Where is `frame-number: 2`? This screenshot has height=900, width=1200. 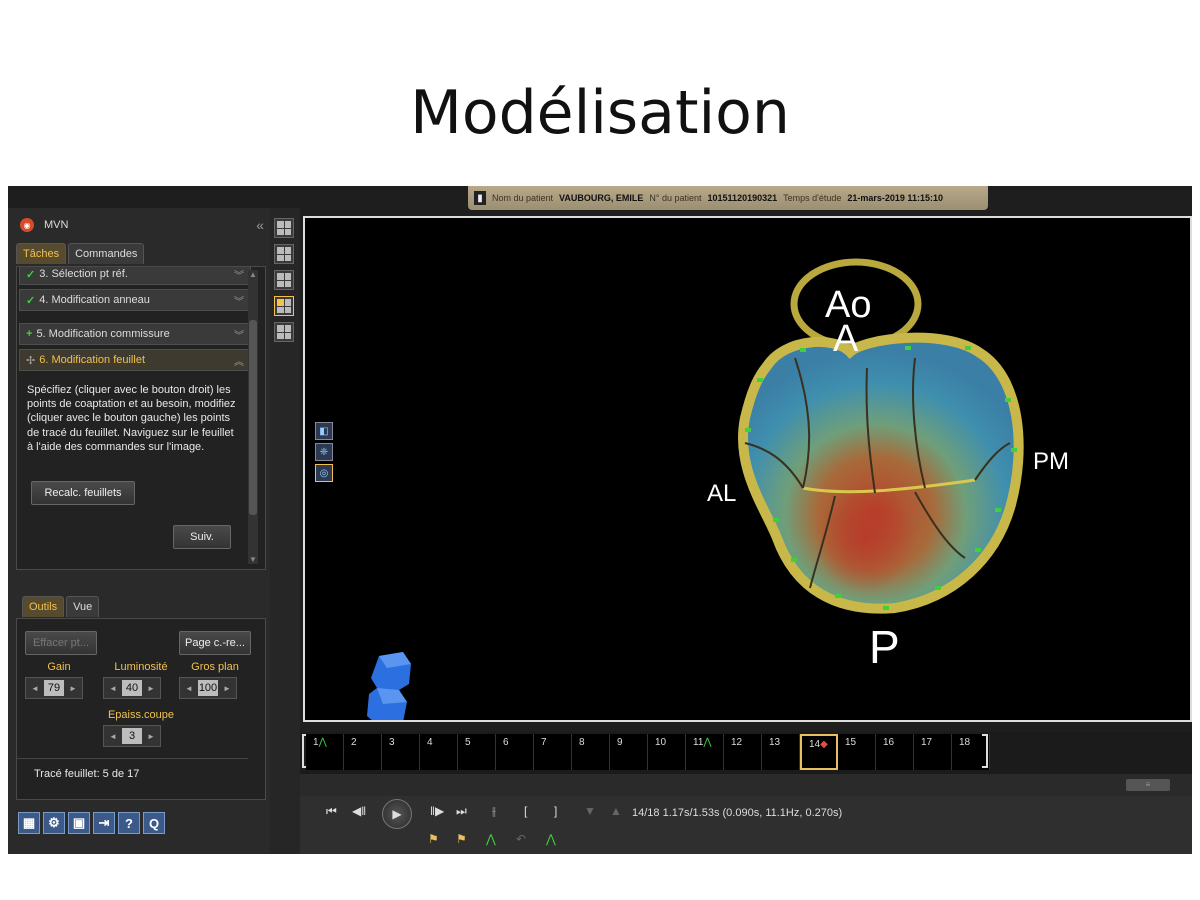
frame-number: 2 is located at coordinates (354, 742).